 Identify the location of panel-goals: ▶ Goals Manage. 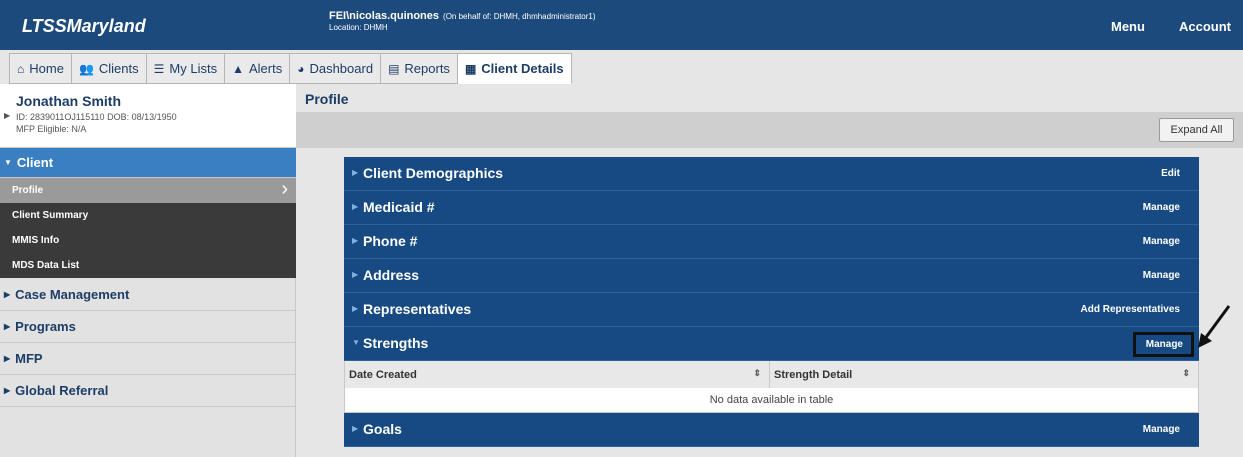
(771, 430).